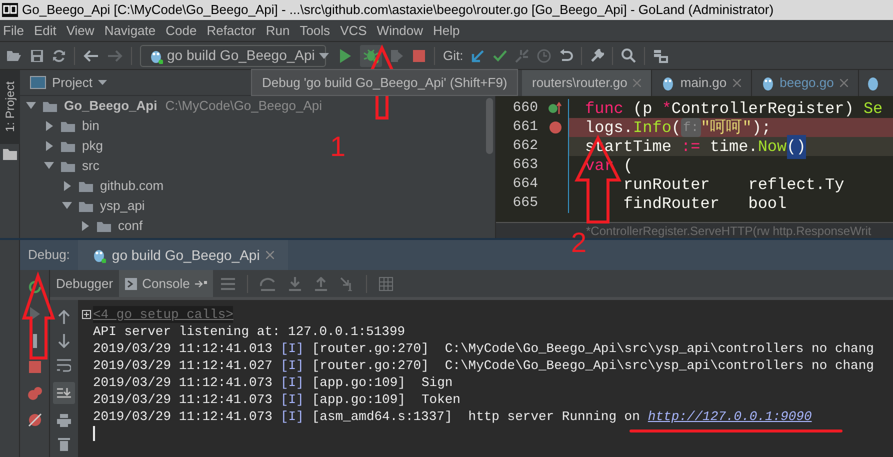  What do you see at coordinates (554, 416) in the screenshot?
I see `log-message: http server Running on` at bounding box center [554, 416].